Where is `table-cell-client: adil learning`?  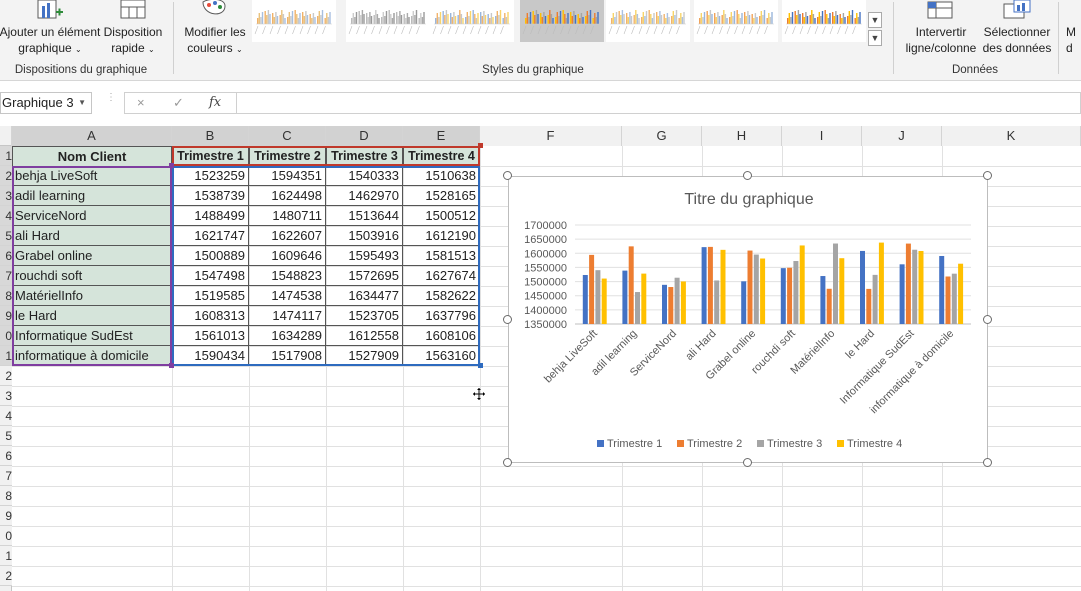 table-cell-client: adil learning is located at coordinates (92, 196).